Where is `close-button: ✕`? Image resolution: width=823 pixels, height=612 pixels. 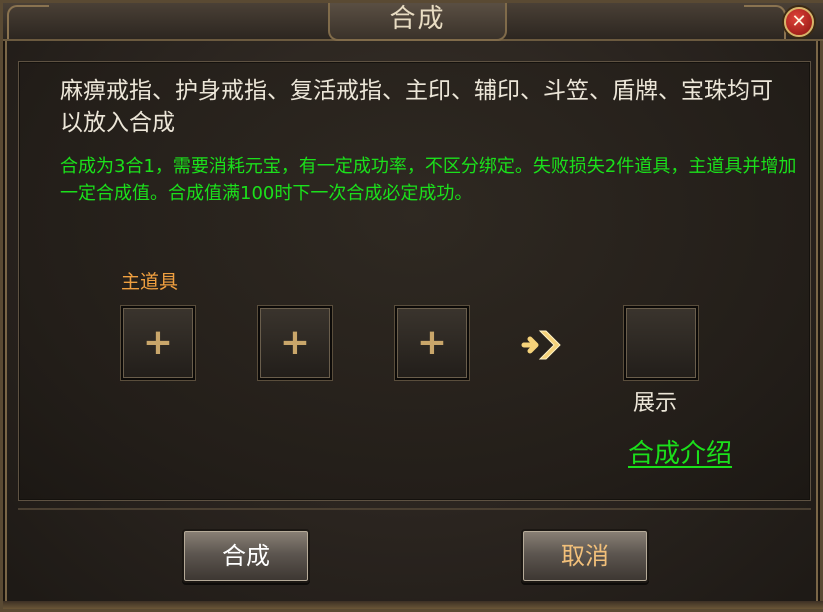 close-button: ✕ is located at coordinates (799, 22).